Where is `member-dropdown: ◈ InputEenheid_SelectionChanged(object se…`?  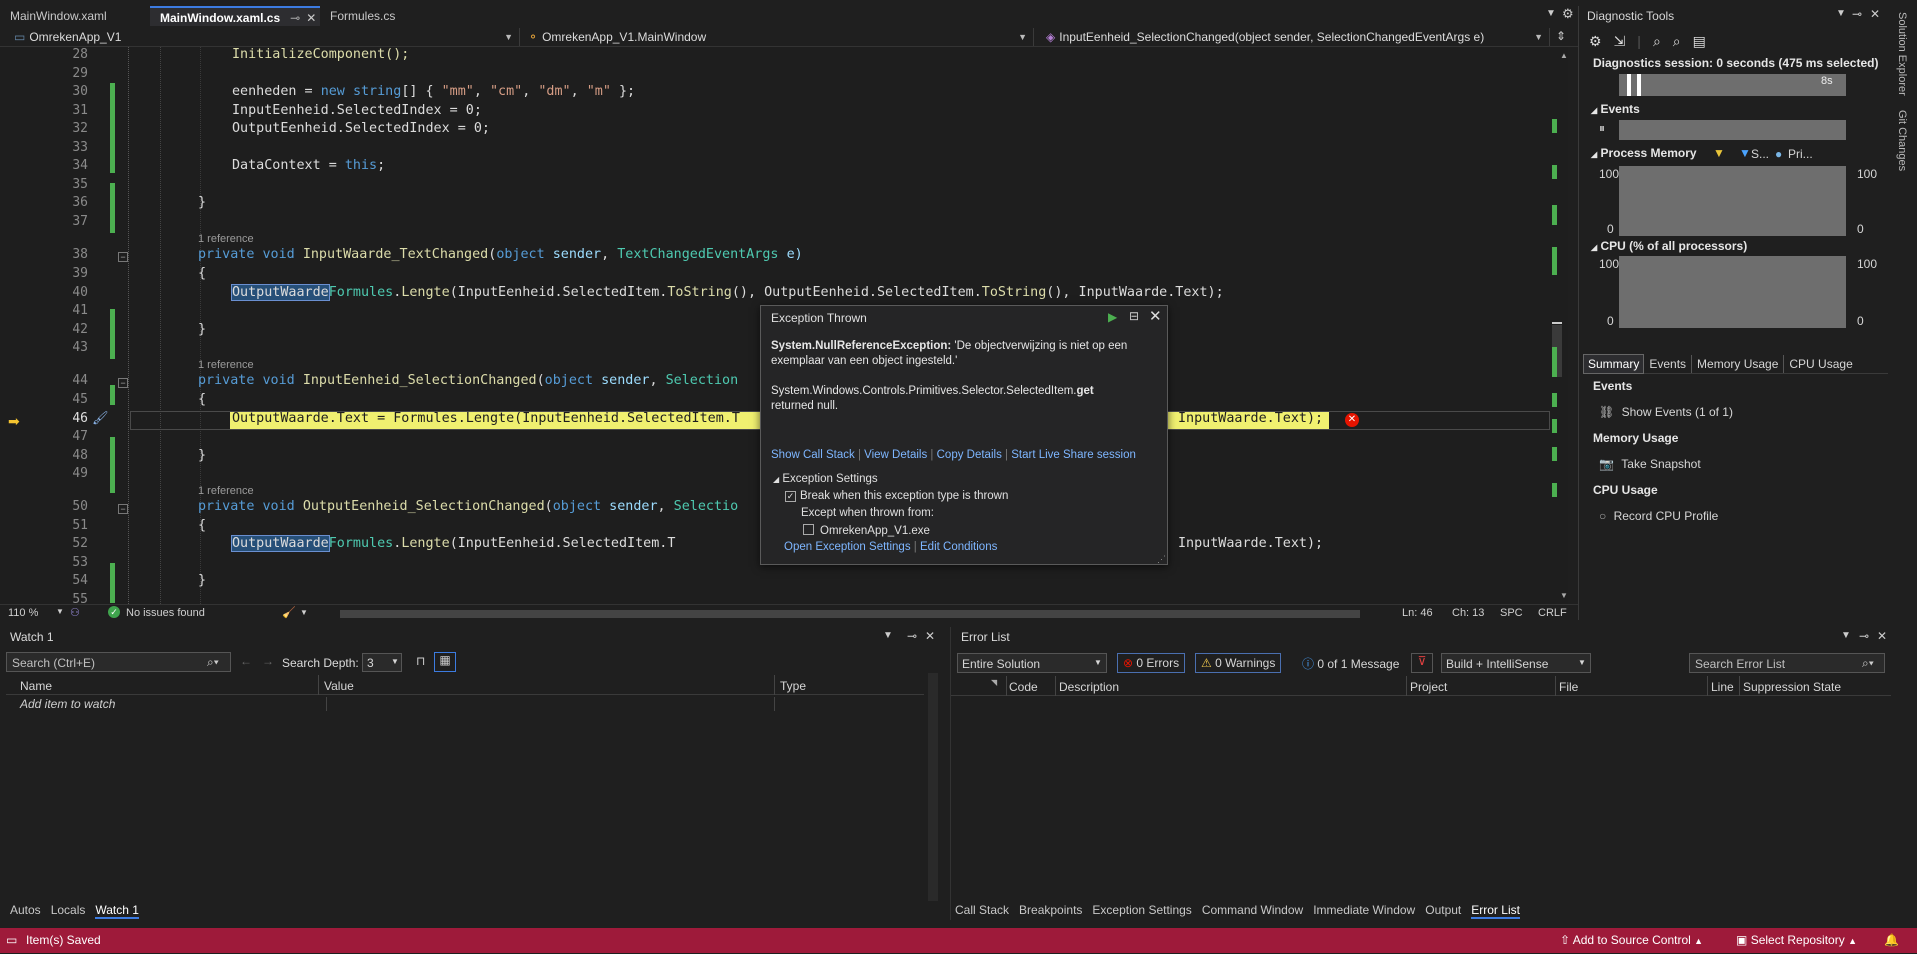
member-dropdown: ◈ InputEenheid_SelectionChanged(object se… is located at coordinates (1295, 37).